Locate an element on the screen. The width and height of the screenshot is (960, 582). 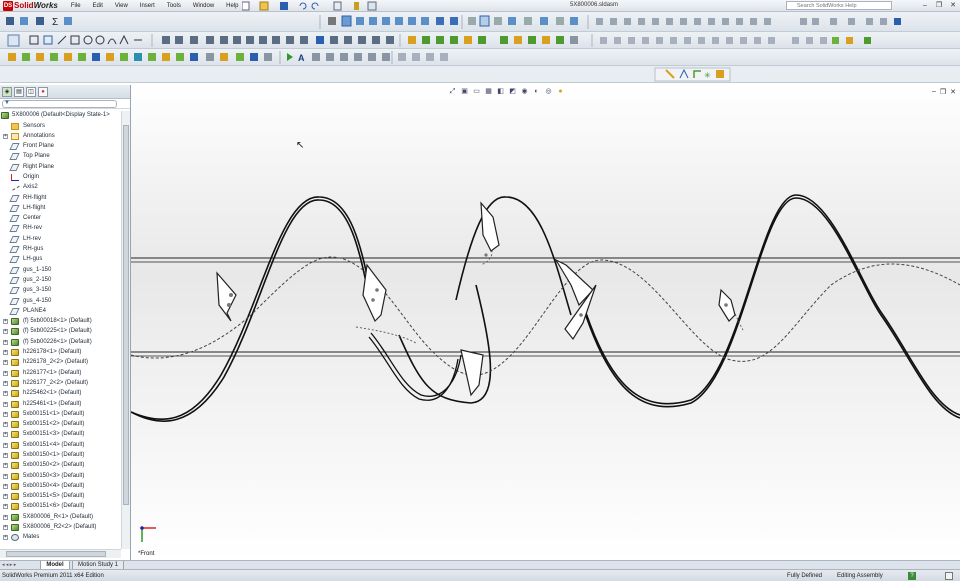
tree-node: +5xb00151<2> (Default) is located at coordinates (60, 424).